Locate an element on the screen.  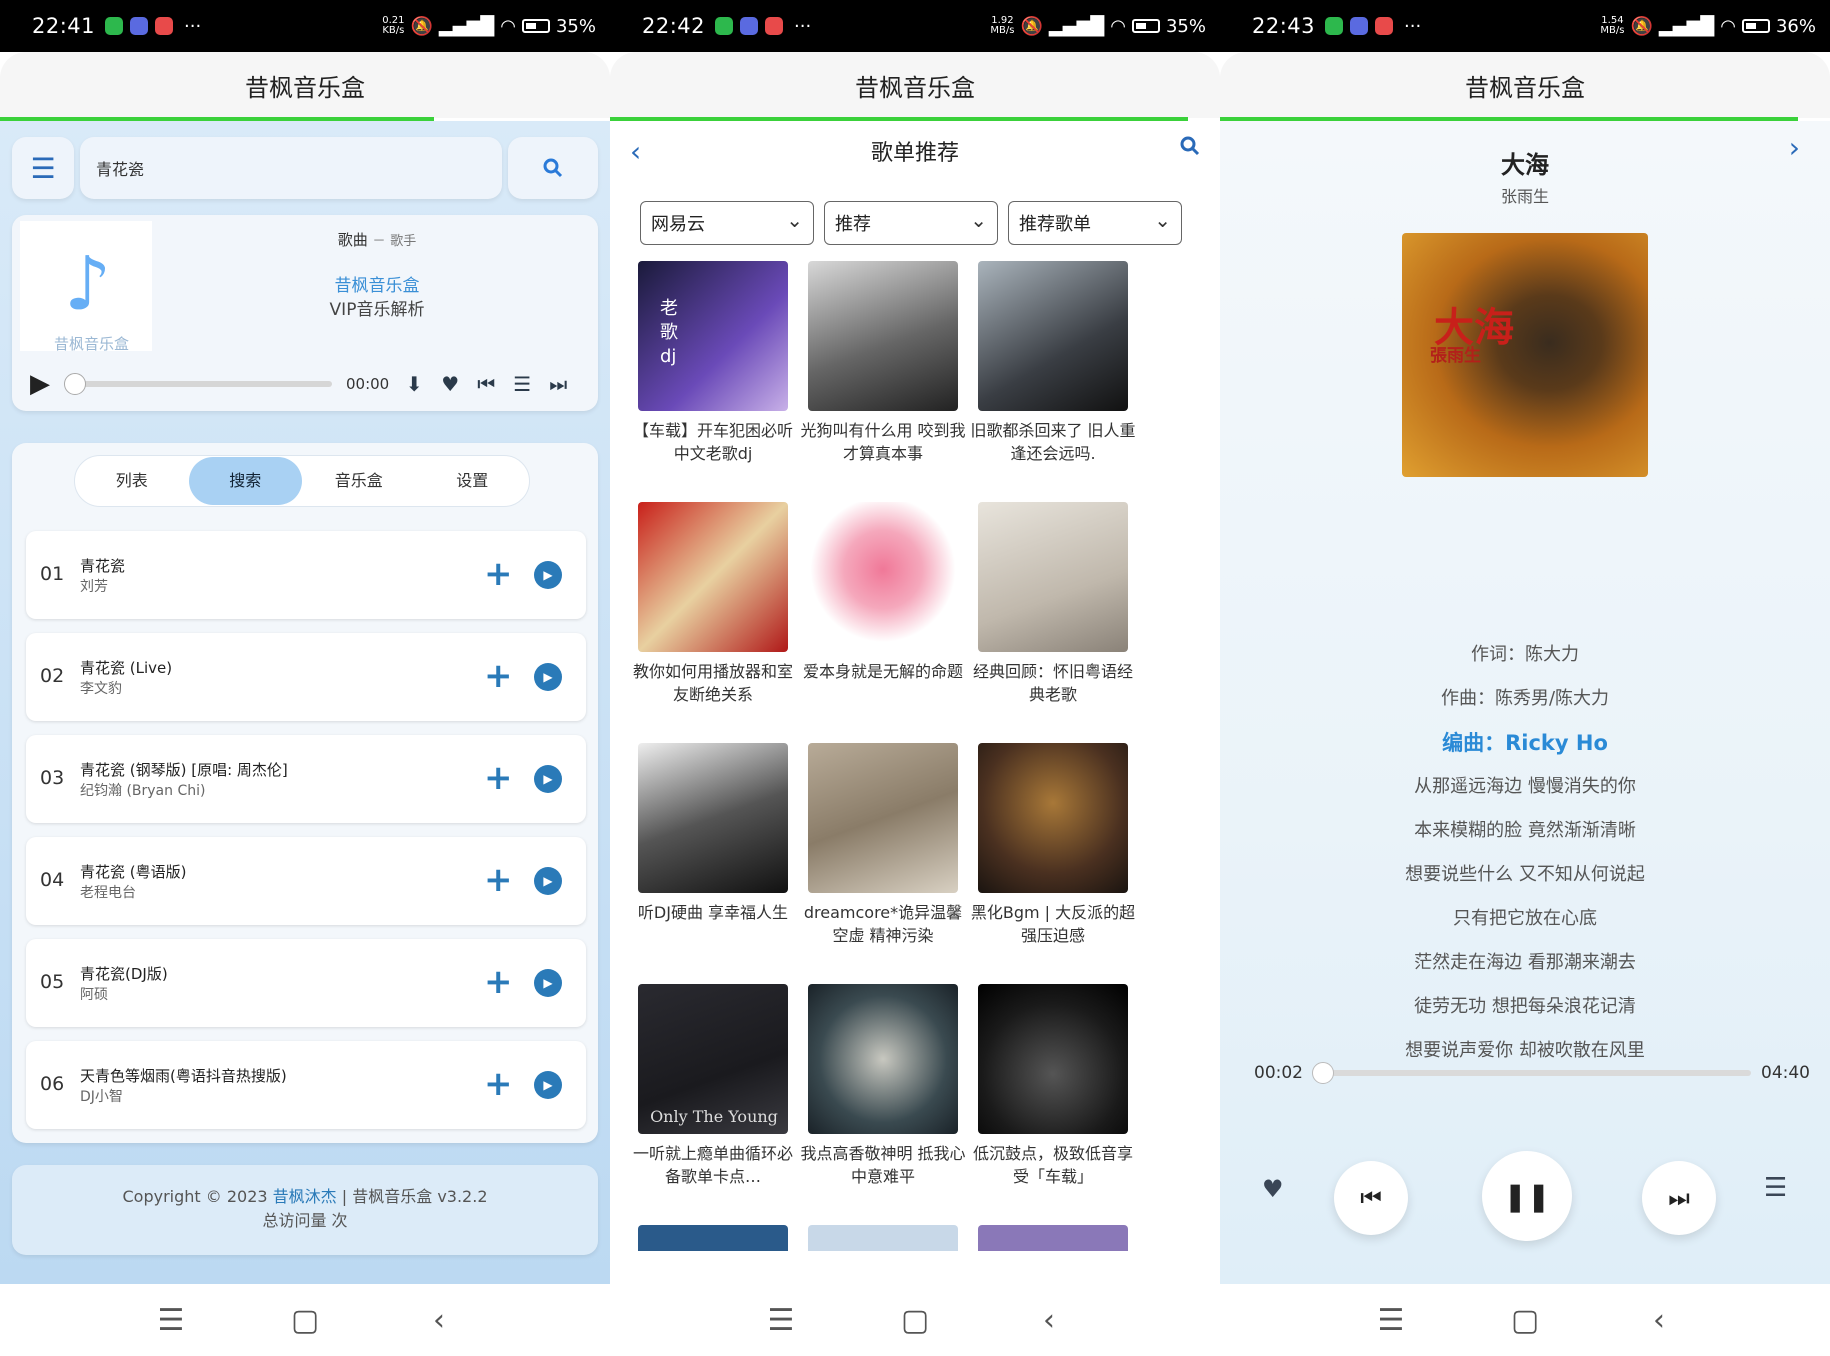
playlist-caption: 经典回顾：怀旧粤语经典老歌 is located at coordinates (1053, 683).